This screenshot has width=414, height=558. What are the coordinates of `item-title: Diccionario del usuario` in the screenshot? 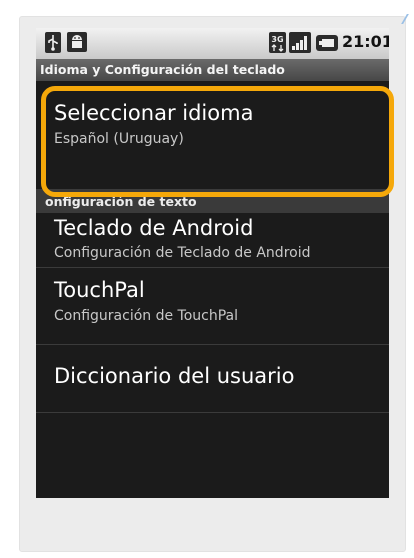 It's located at (174, 376).